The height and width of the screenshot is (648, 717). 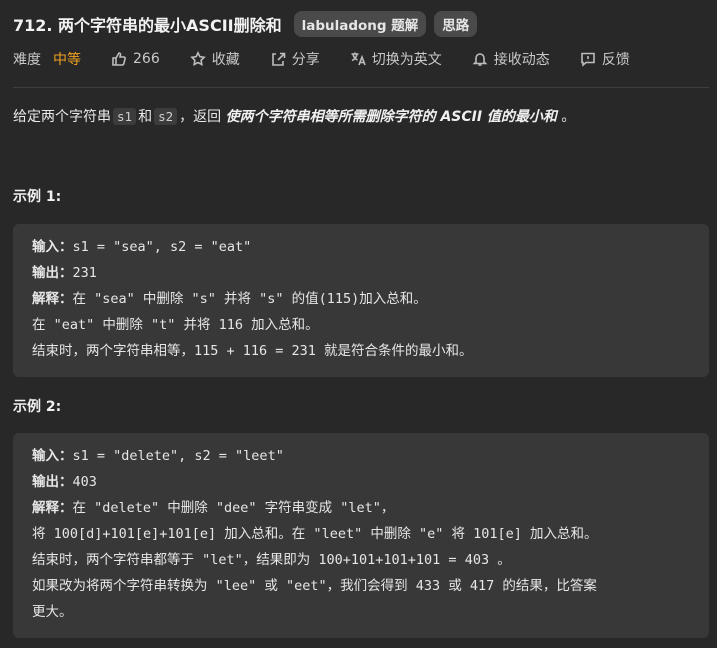 I want to click on translate-label: 切换为英文, so click(x=406, y=60).